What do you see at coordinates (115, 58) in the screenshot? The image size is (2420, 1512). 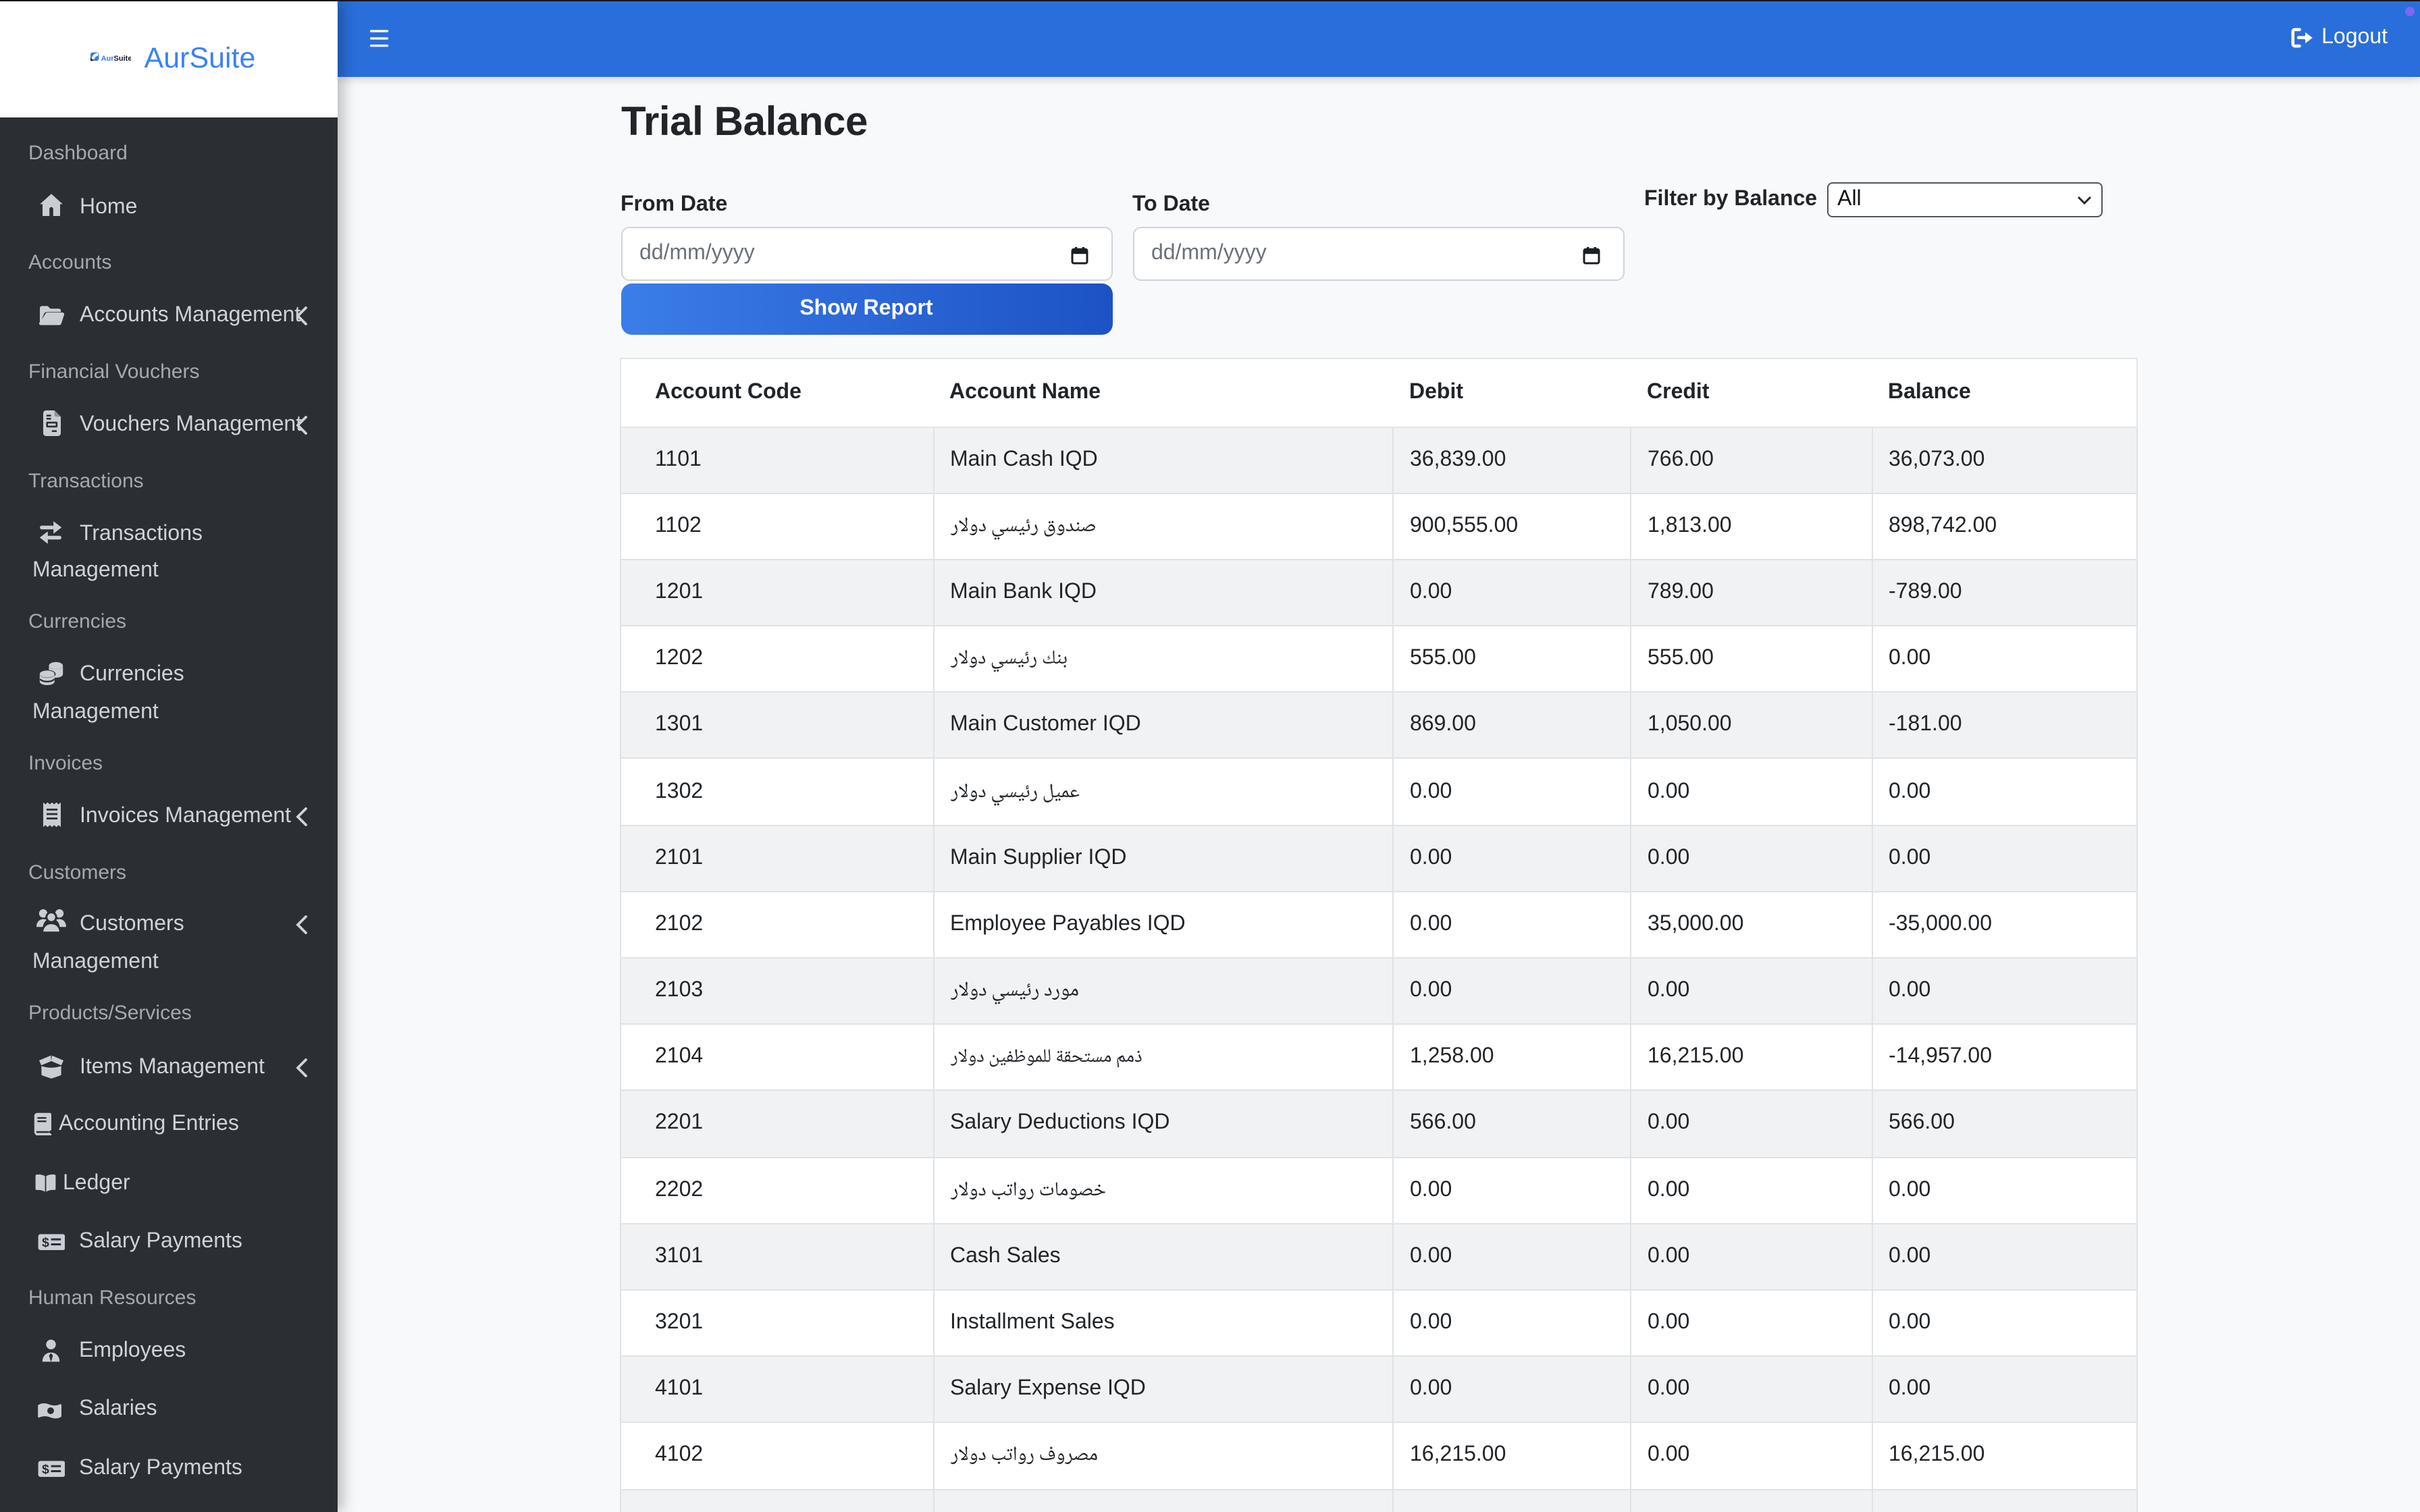 I see `svg-text: AurSuite` at bounding box center [115, 58].